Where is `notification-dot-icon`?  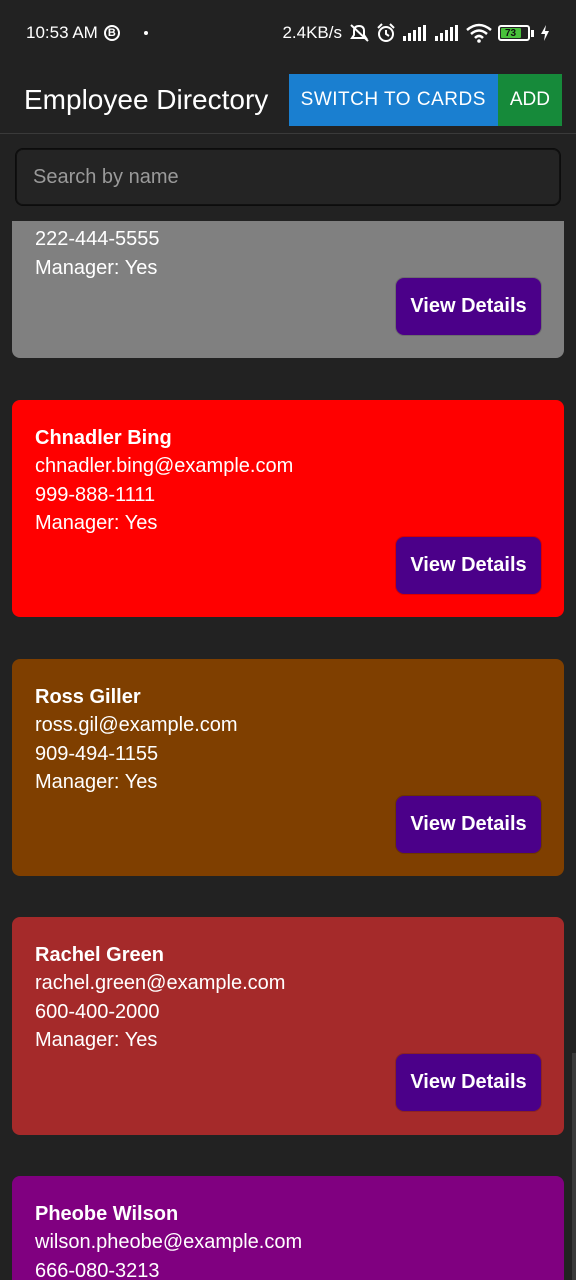
notification-dot-icon is located at coordinates (145, 33).